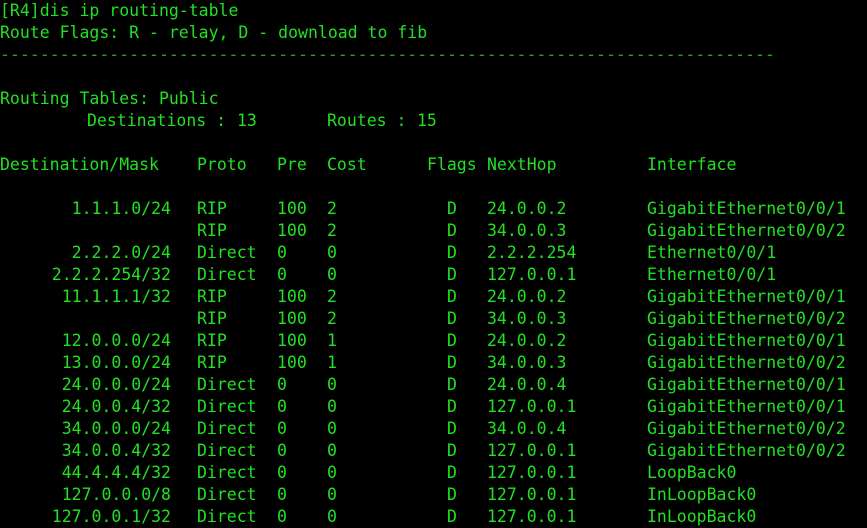 This screenshot has width=867, height=528. What do you see at coordinates (121, 252) in the screenshot?
I see `route-destination-mask: 2.2.2.0/24` at bounding box center [121, 252].